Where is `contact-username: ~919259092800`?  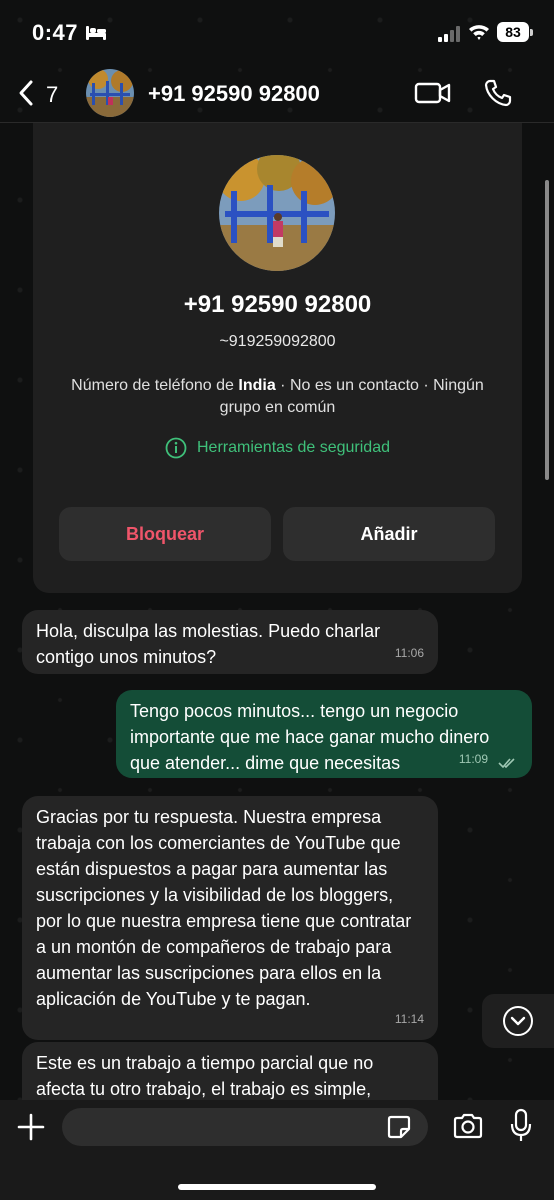
contact-username: ~919259092800 is located at coordinates (277, 341).